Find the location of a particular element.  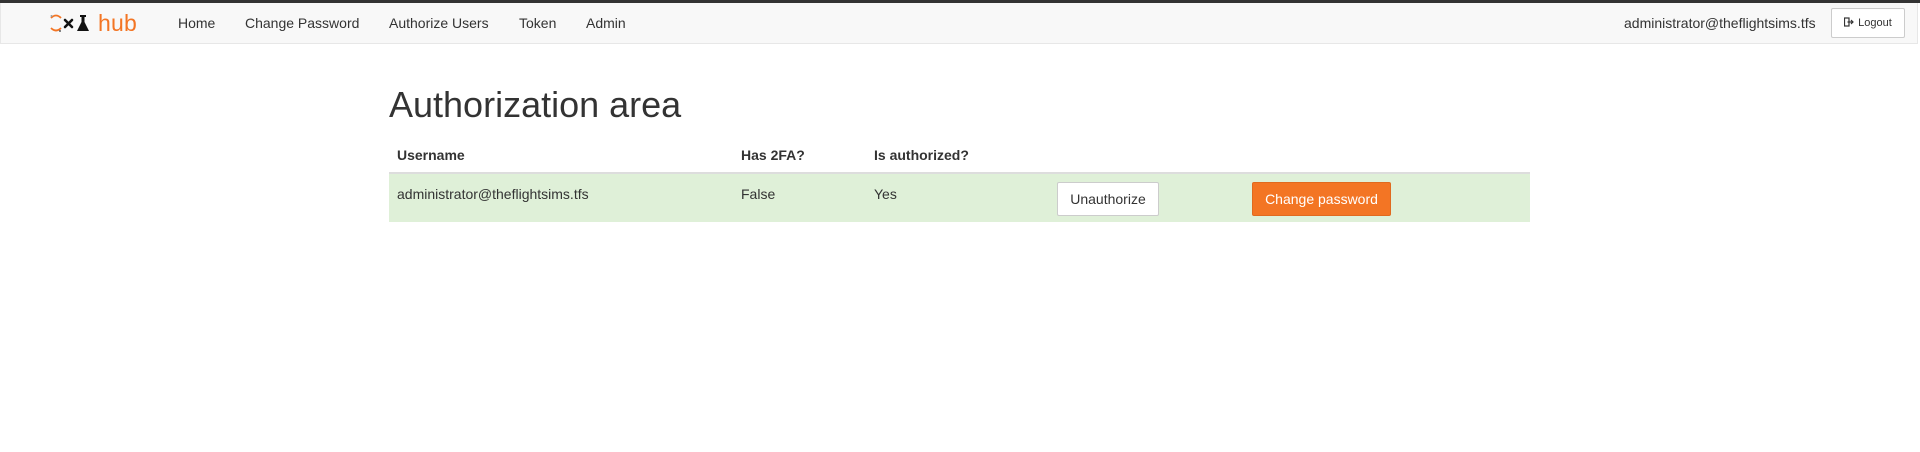

current-user-email: administrator@theflightsims.tfs is located at coordinates (1720, 23).